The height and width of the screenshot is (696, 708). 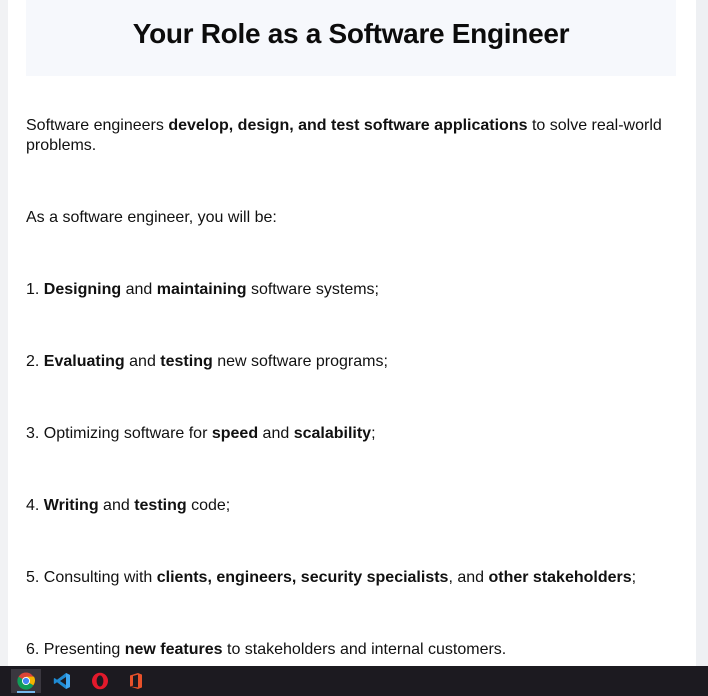 I want to click on chrome-icon, so click(x=26, y=681).